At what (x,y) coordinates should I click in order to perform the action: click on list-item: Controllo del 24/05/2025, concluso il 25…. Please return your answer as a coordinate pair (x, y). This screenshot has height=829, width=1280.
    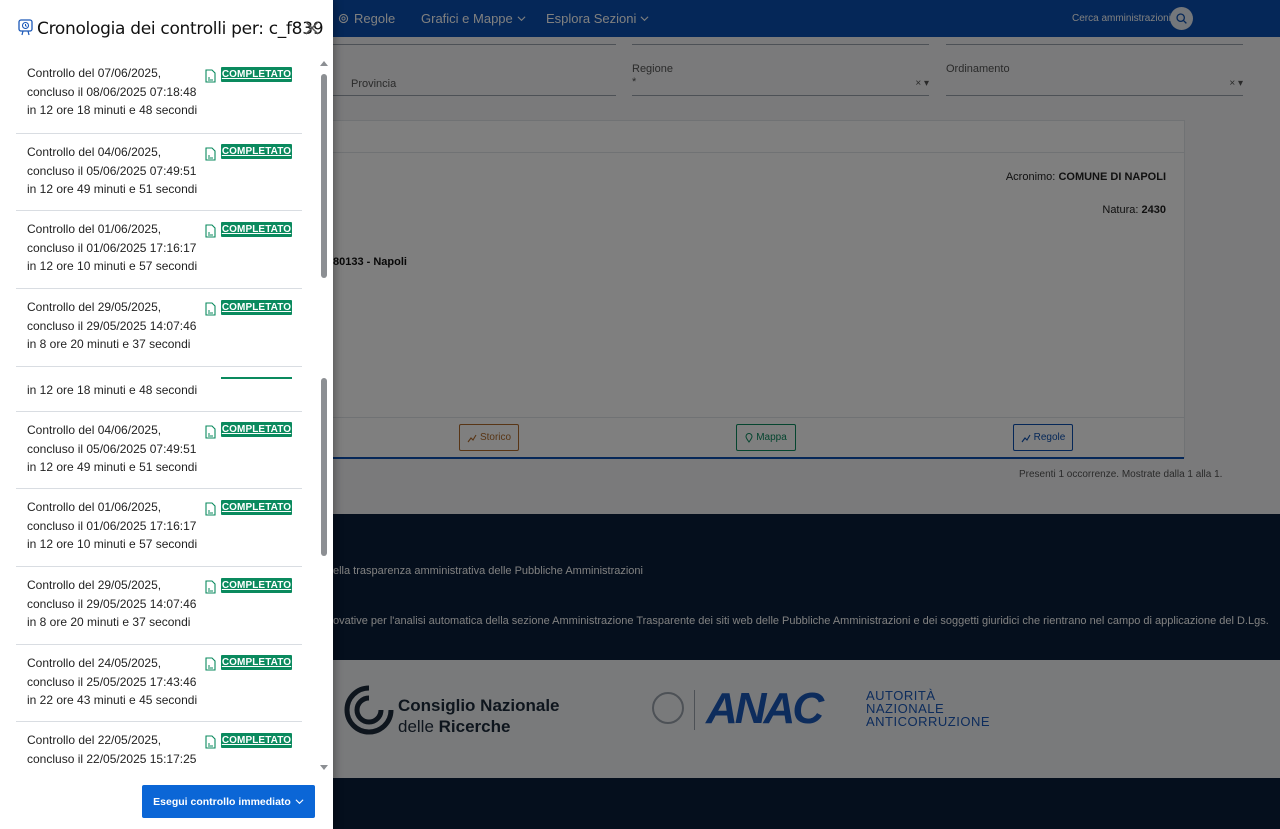
    Looking at the image, I should click on (159, 683).